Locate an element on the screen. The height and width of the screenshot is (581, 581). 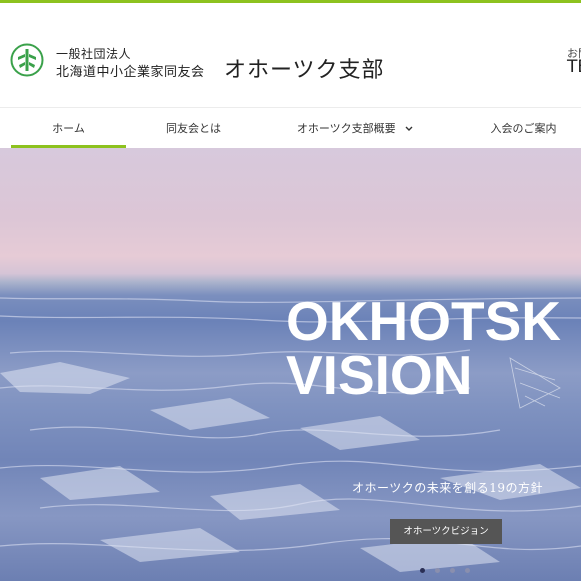
logo-icon is located at coordinates (27, 60).